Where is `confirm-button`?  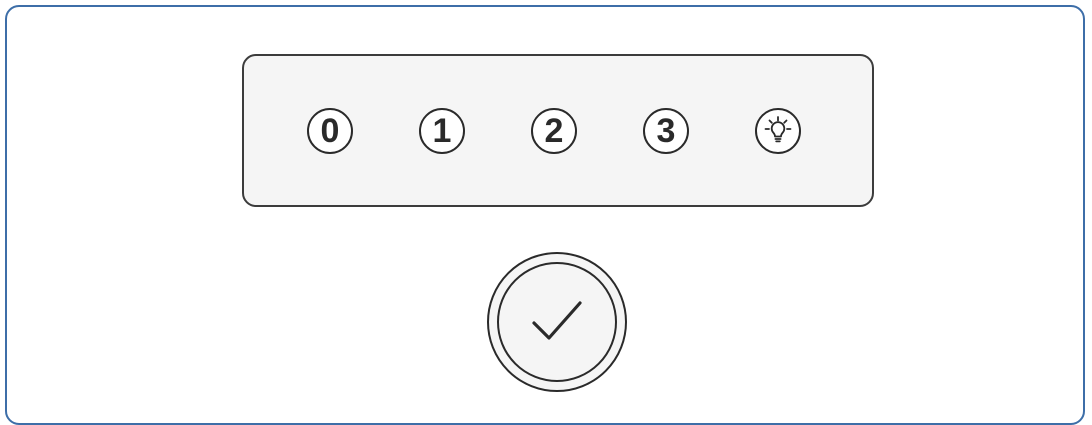 confirm-button is located at coordinates (557, 322).